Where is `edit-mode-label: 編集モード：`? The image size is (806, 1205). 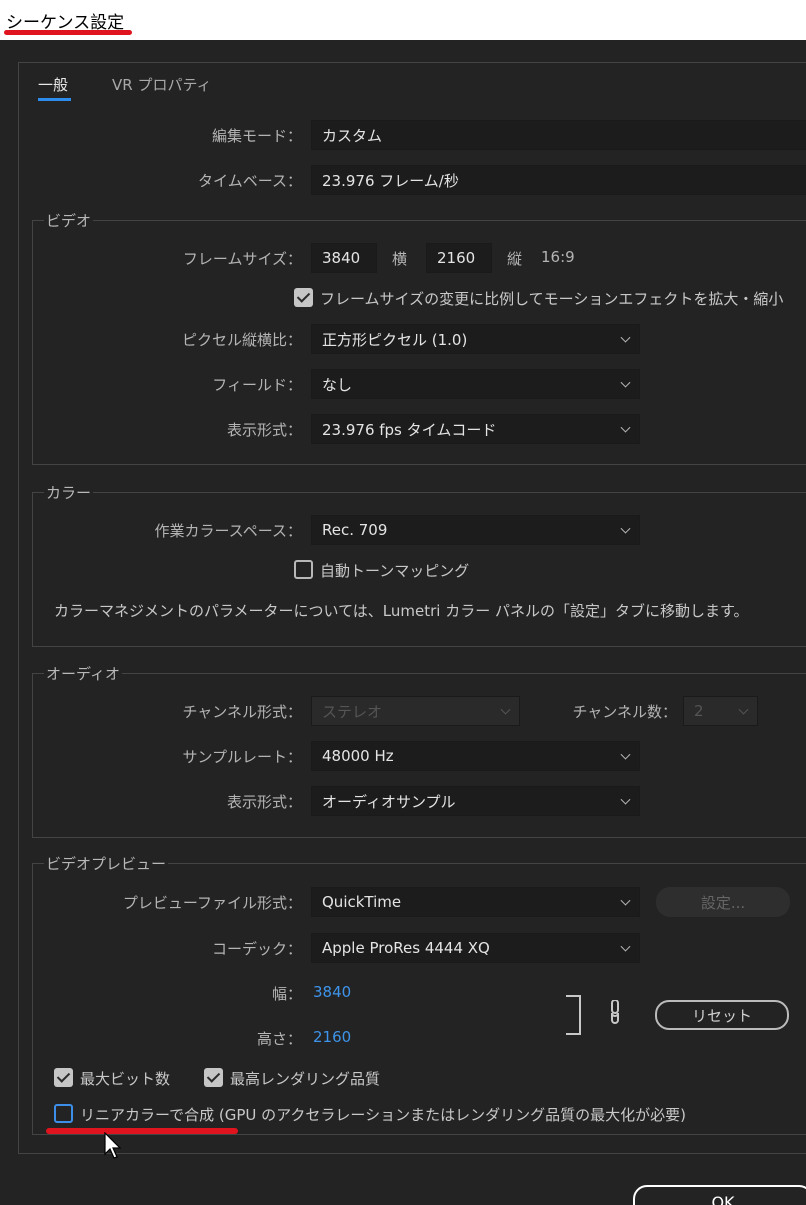
edit-mode-label: 編集モード： is located at coordinates (256, 136).